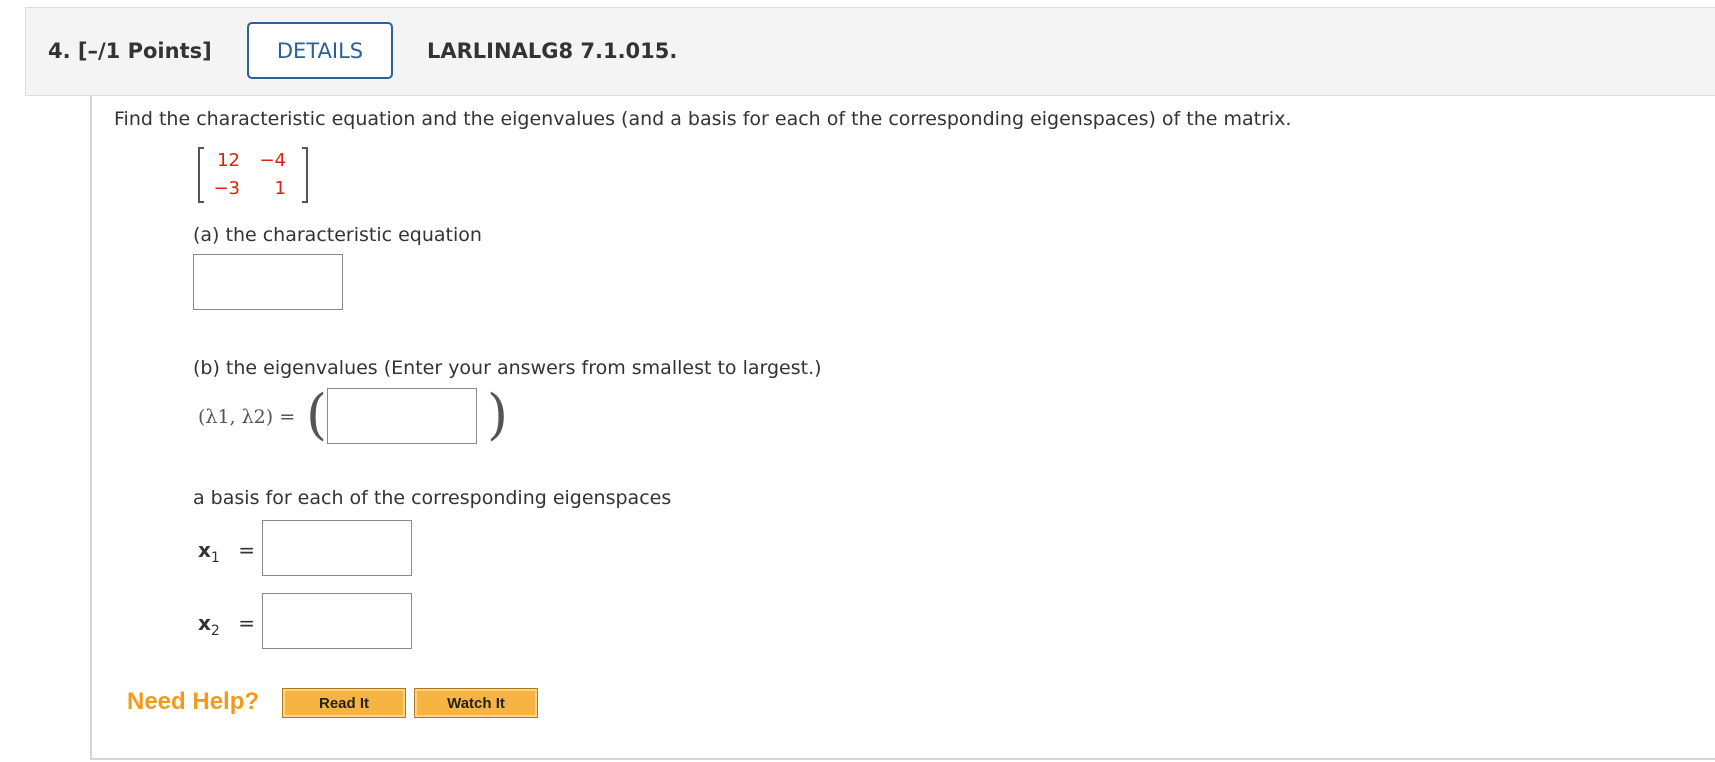 The image size is (1715, 762). What do you see at coordinates (280, 188) in the screenshot?
I see `matrix-cell: 1` at bounding box center [280, 188].